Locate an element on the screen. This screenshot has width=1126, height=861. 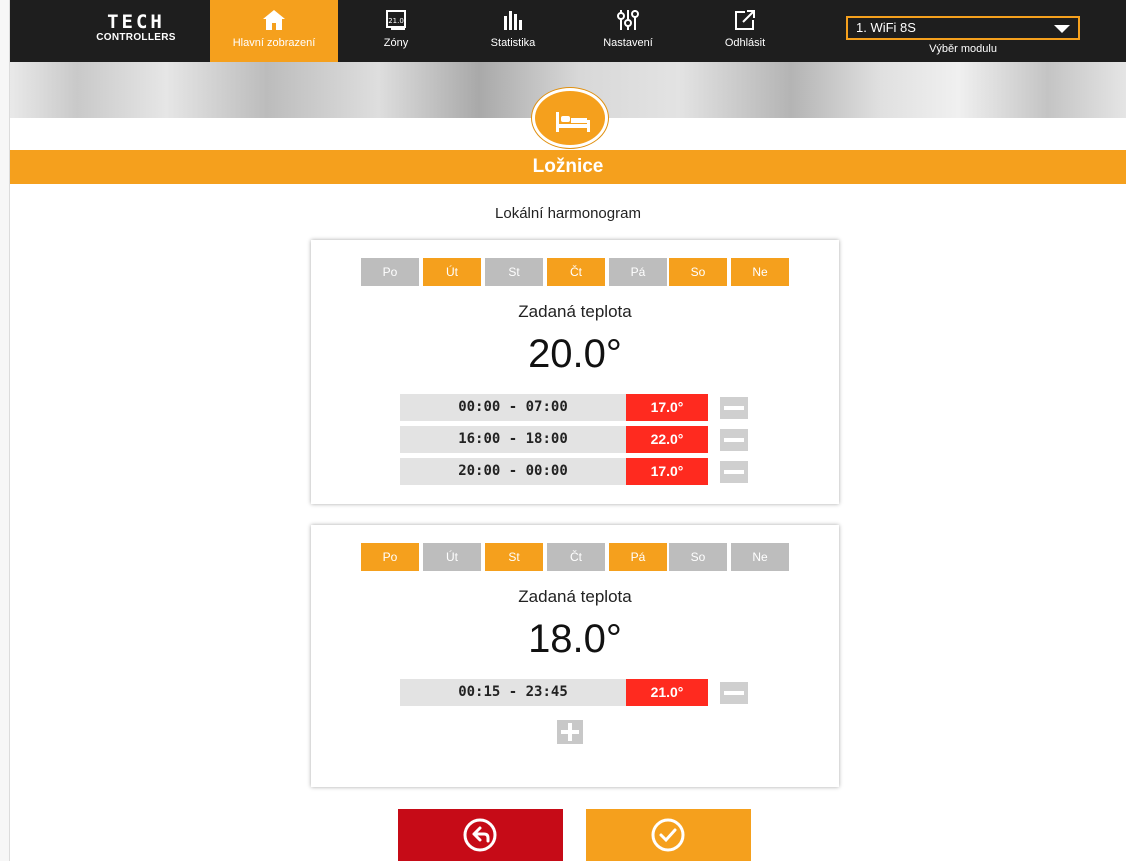
nav-statistics-label: Statistika is located at coordinates (513, 43).